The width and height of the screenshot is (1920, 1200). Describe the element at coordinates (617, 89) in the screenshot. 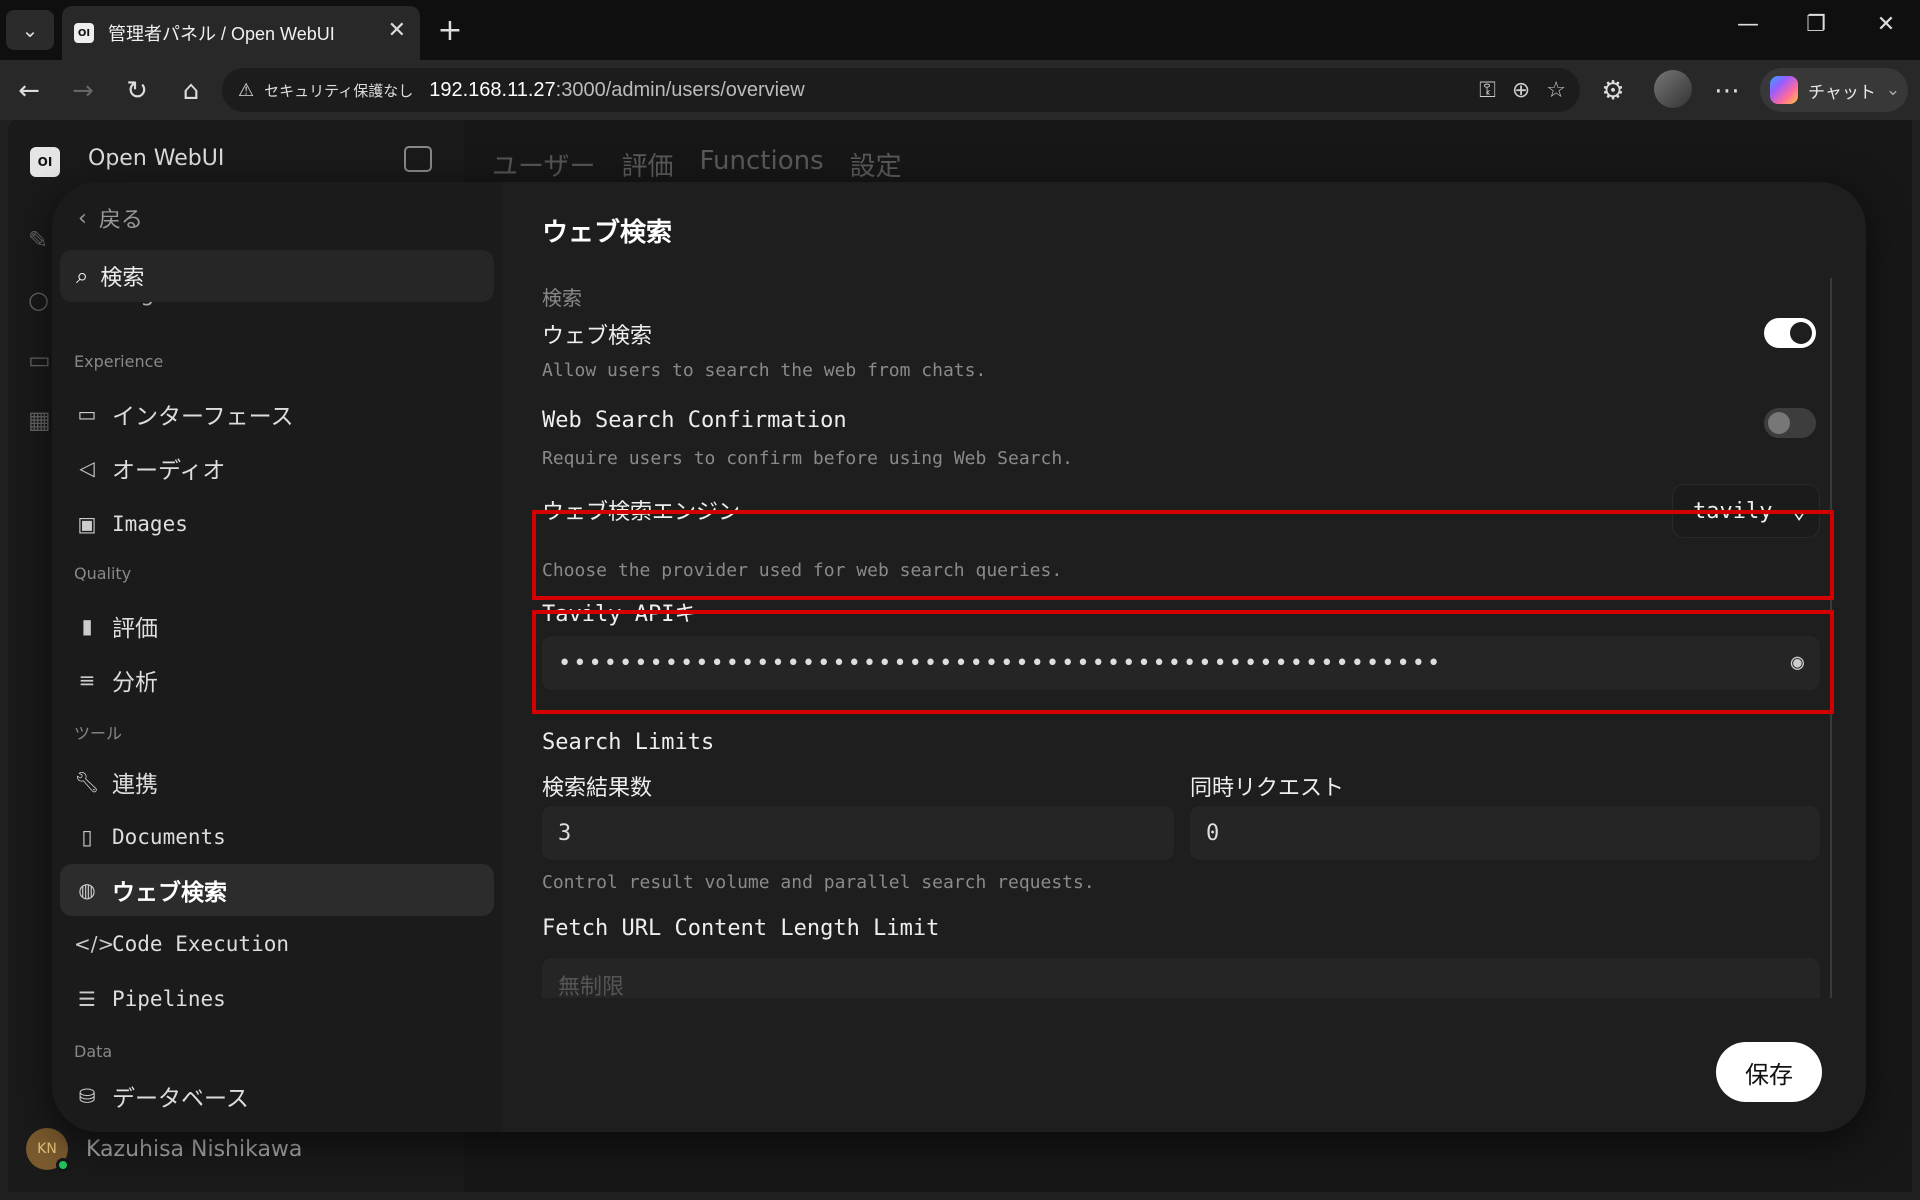

I see `url-text: 192.168.11.27:3000/admin/users/overview` at that location.